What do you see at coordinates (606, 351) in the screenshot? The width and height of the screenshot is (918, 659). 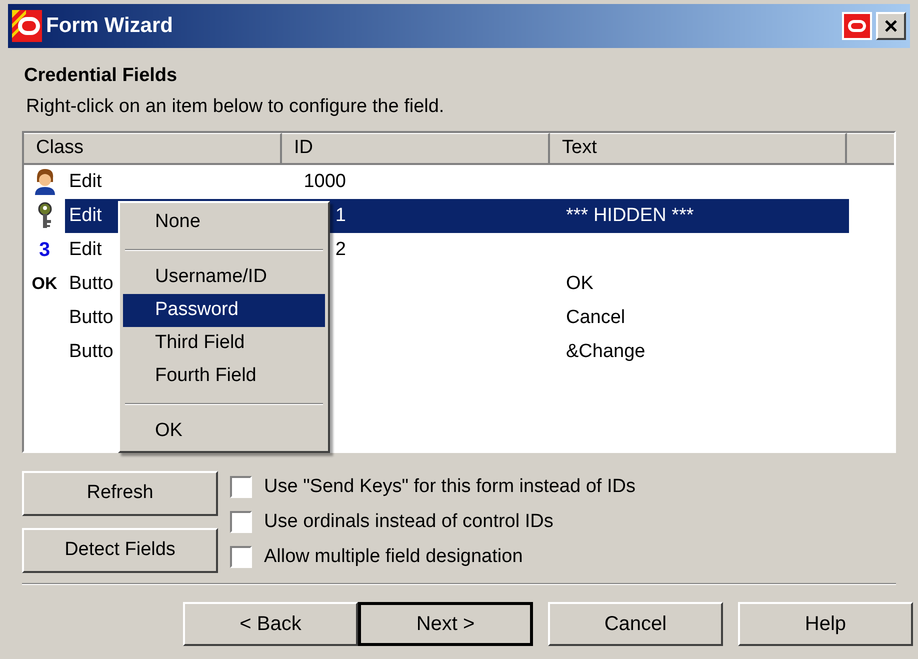 I see `text-value: &Change` at bounding box center [606, 351].